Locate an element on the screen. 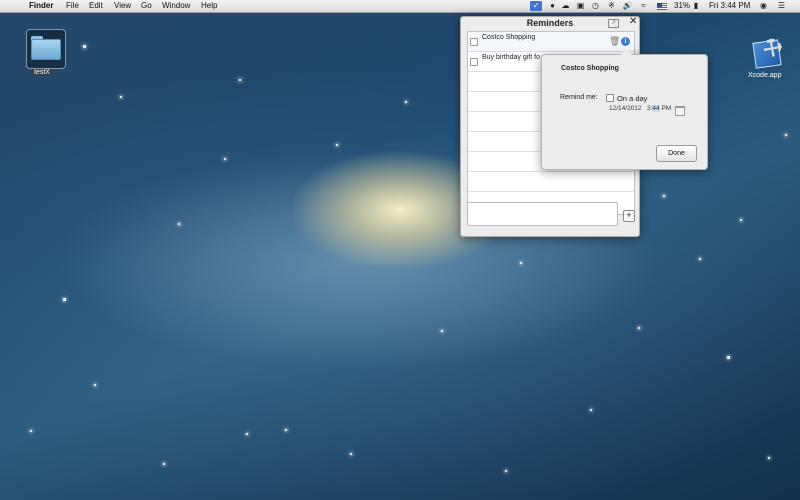  folder-icon is located at coordinates (46, 48).